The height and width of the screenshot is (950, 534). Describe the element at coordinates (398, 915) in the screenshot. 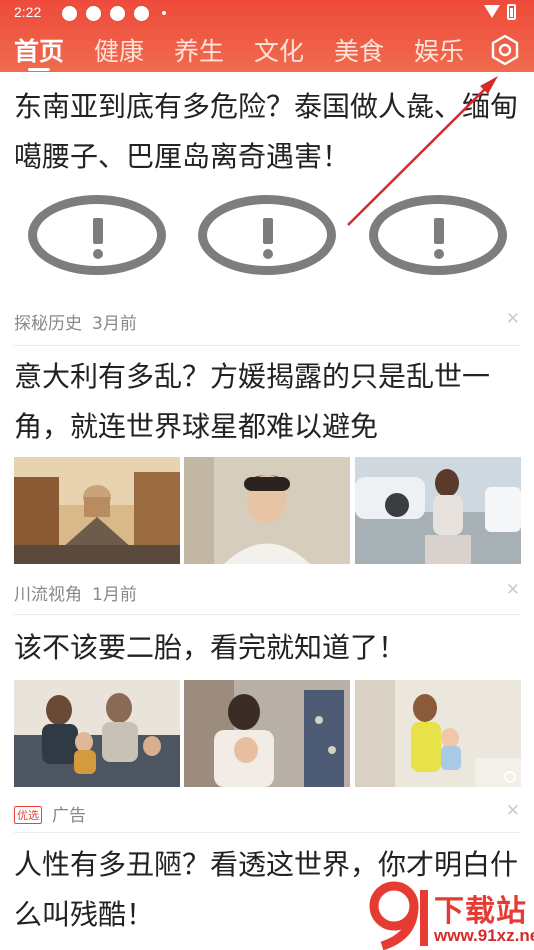

I see `91-logo-icon` at that location.